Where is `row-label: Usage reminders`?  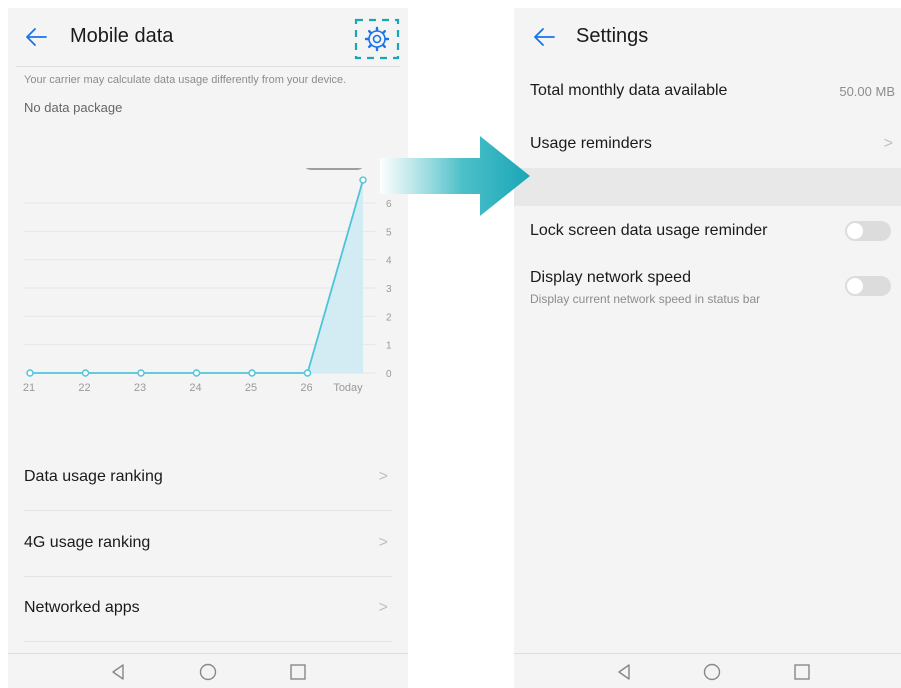
row-label: Usage reminders is located at coordinates (591, 143).